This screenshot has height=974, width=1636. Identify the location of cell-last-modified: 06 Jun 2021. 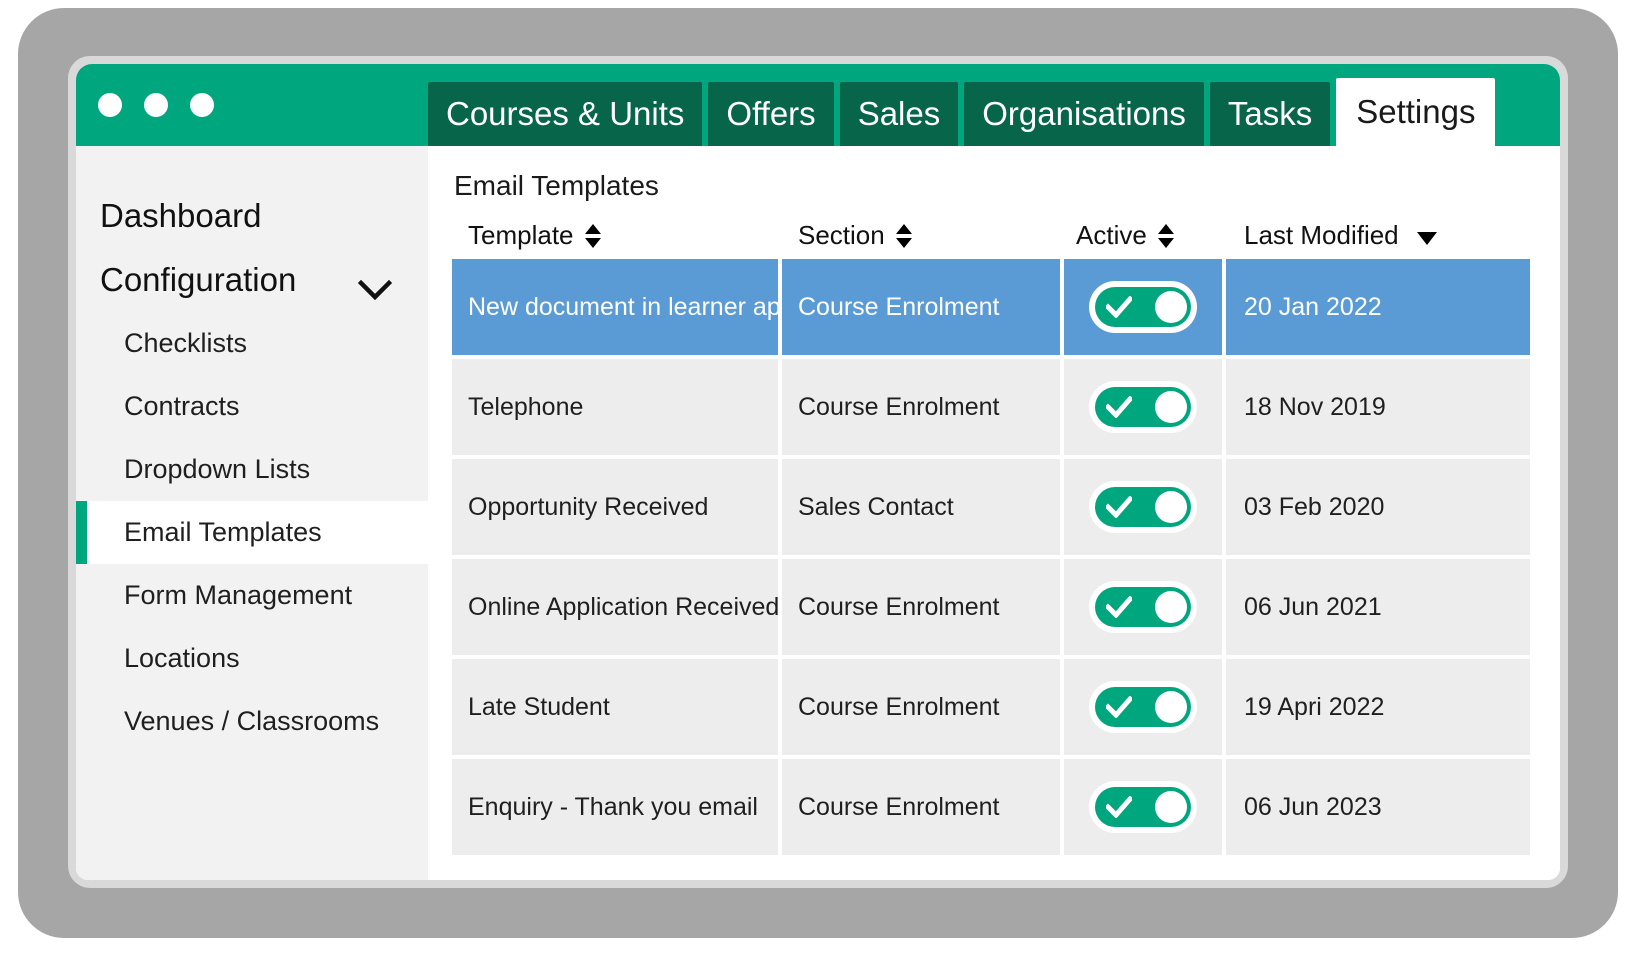
(1378, 607).